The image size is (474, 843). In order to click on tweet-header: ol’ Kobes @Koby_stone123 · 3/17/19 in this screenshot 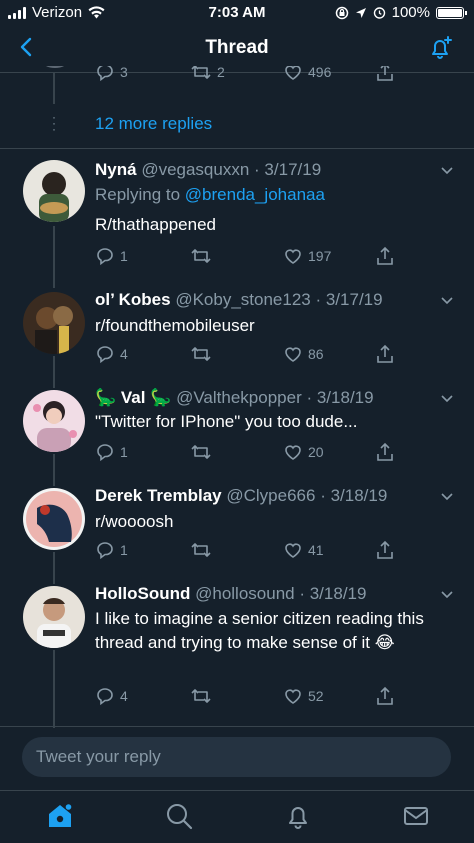, I will do `click(264, 300)`.